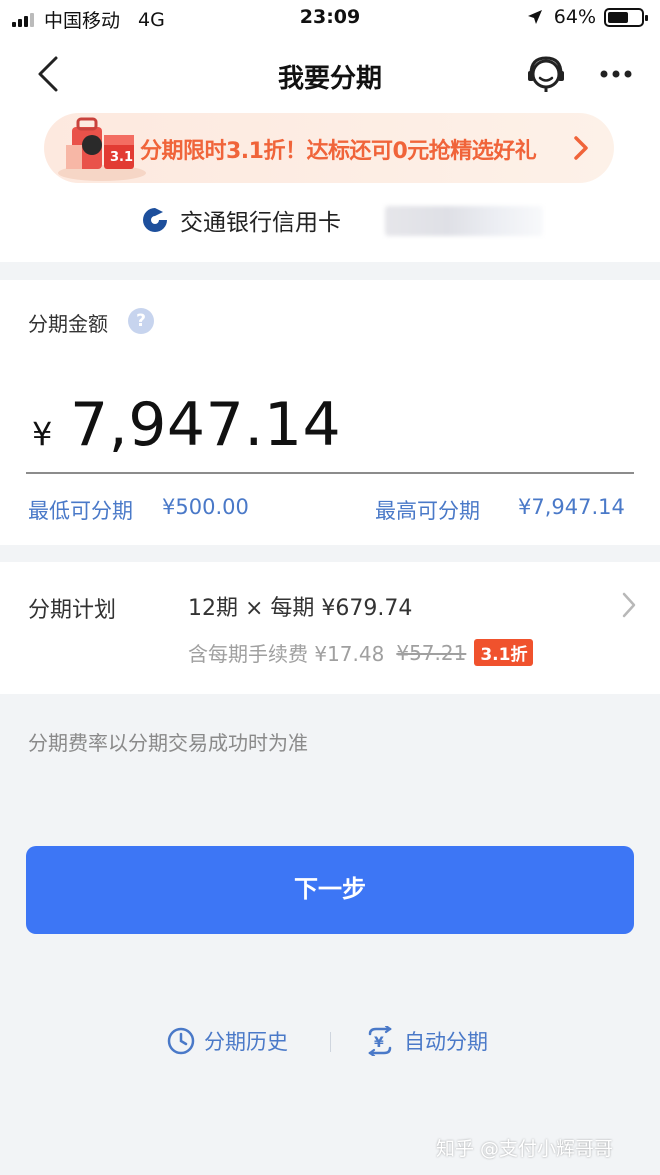 The width and height of the screenshot is (660, 1175). I want to click on discount-badge: 3.1折, so click(504, 652).